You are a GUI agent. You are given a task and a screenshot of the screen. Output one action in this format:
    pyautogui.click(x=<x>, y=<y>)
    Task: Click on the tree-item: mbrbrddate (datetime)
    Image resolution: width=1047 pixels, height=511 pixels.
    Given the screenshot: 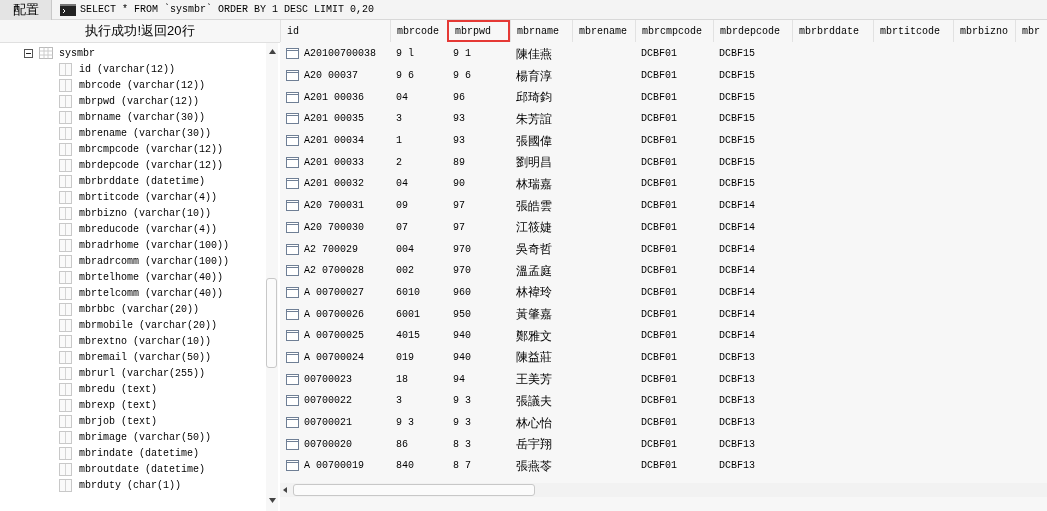 What is the action you would take?
    pyautogui.click(x=142, y=181)
    